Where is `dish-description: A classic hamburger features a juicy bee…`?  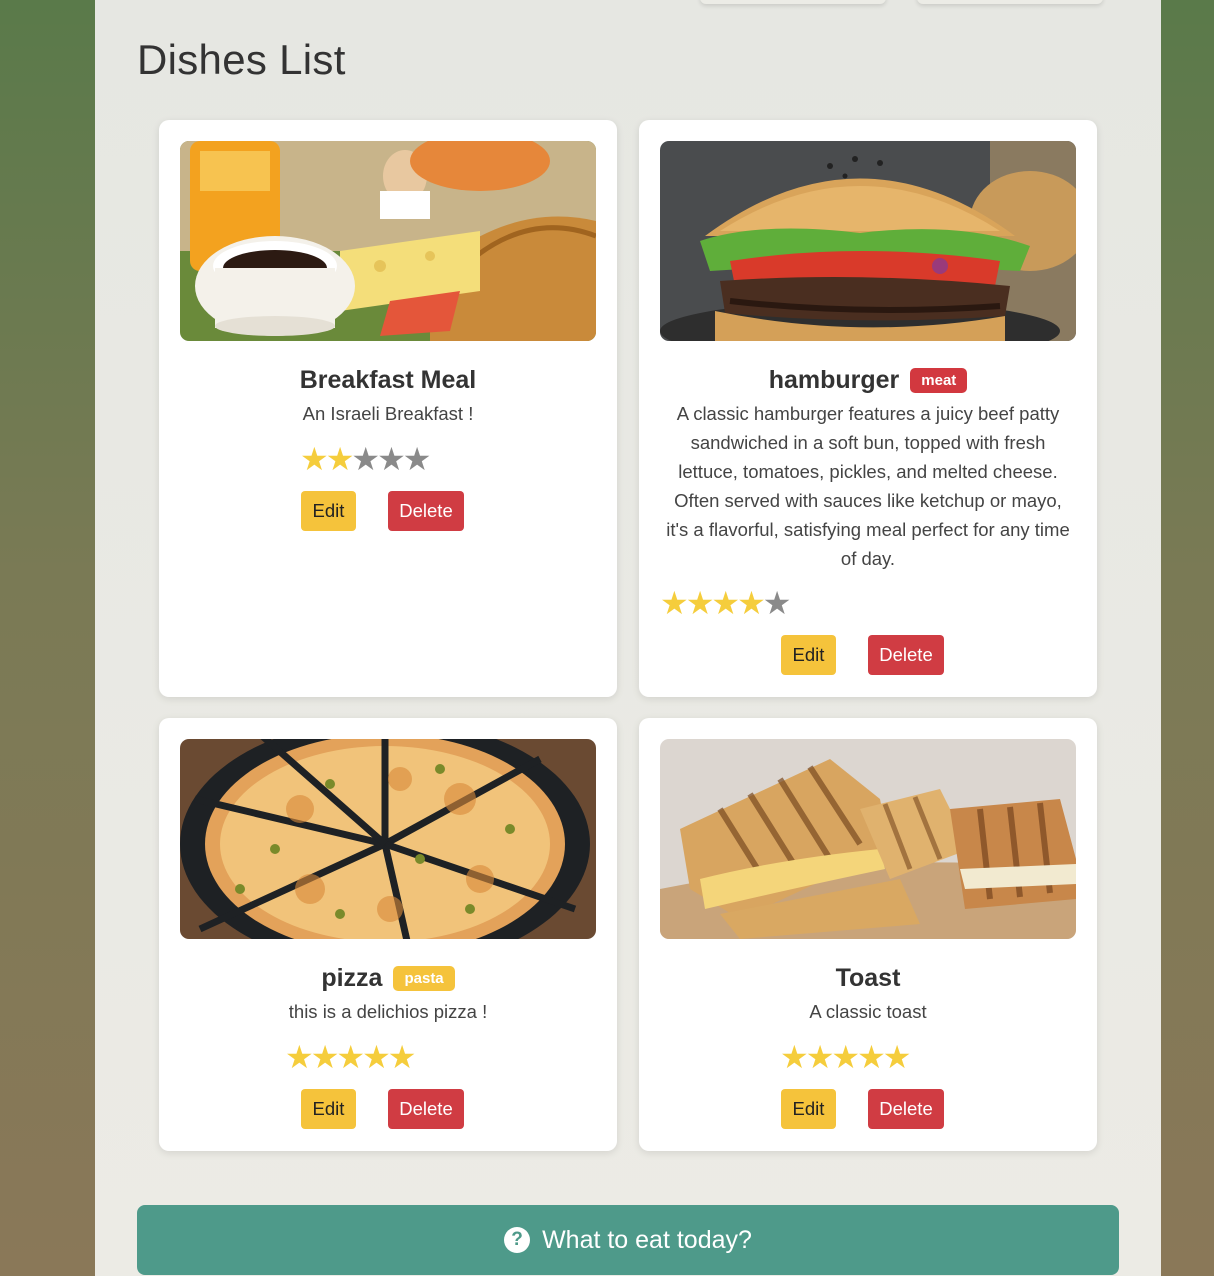 dish-description: A classic hamburger features a juicy bee… is located at coordinates (868, 486).